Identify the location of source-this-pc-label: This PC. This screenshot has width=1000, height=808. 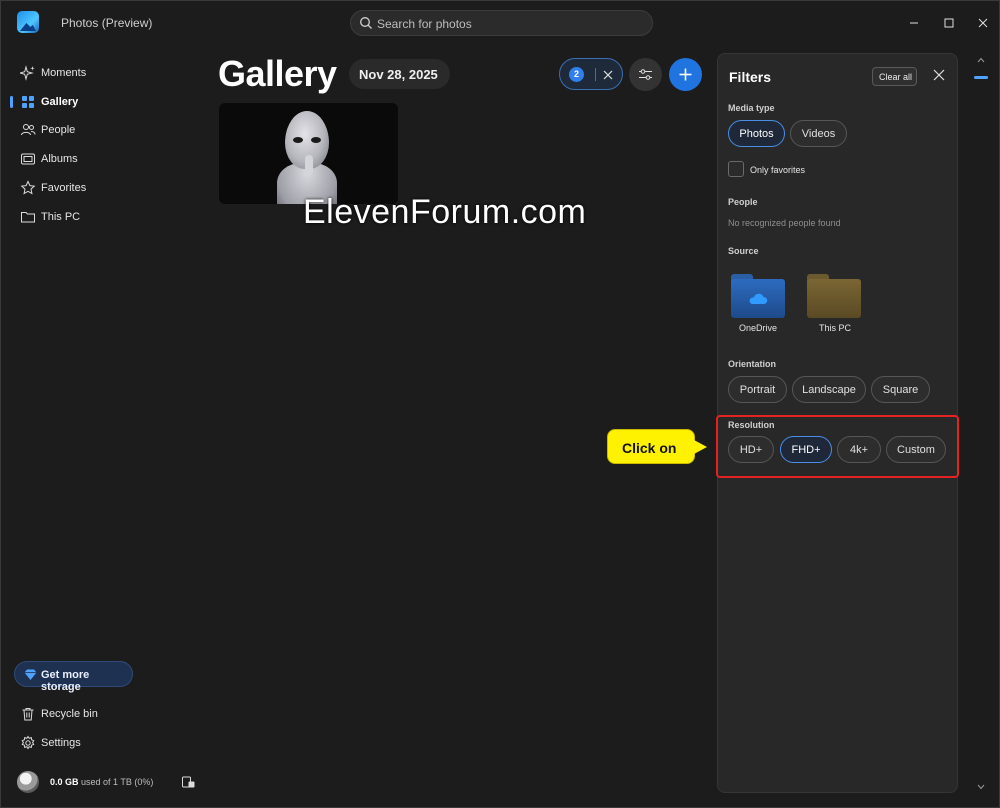
(835, 328).